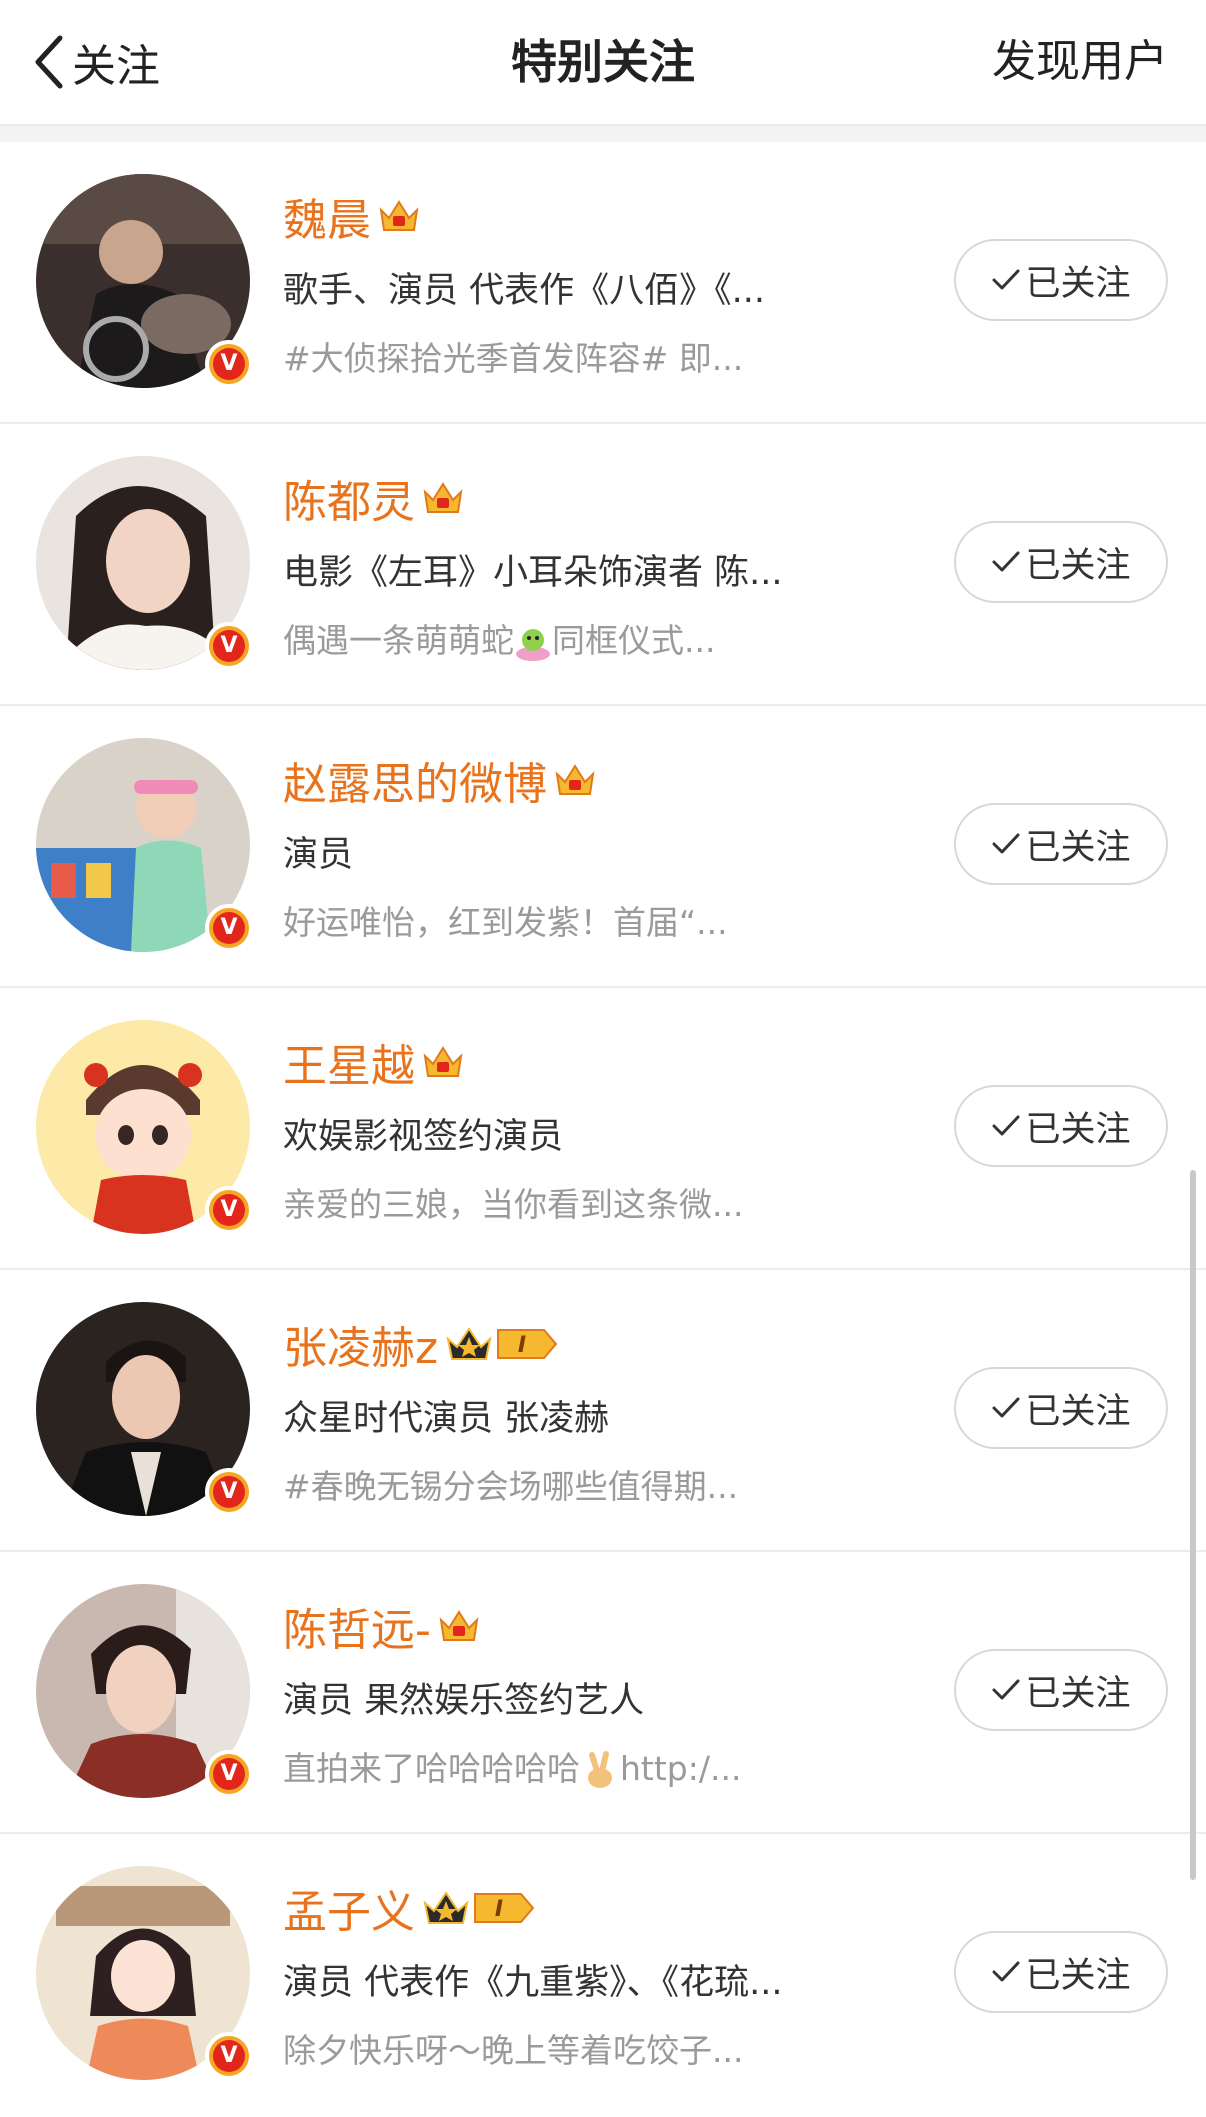 This screenshot has height=2117, width=1206. Describe the element at coordinates (1080, 62) in the screenshot. I see `discover-users-button: 发现用户` at that location.